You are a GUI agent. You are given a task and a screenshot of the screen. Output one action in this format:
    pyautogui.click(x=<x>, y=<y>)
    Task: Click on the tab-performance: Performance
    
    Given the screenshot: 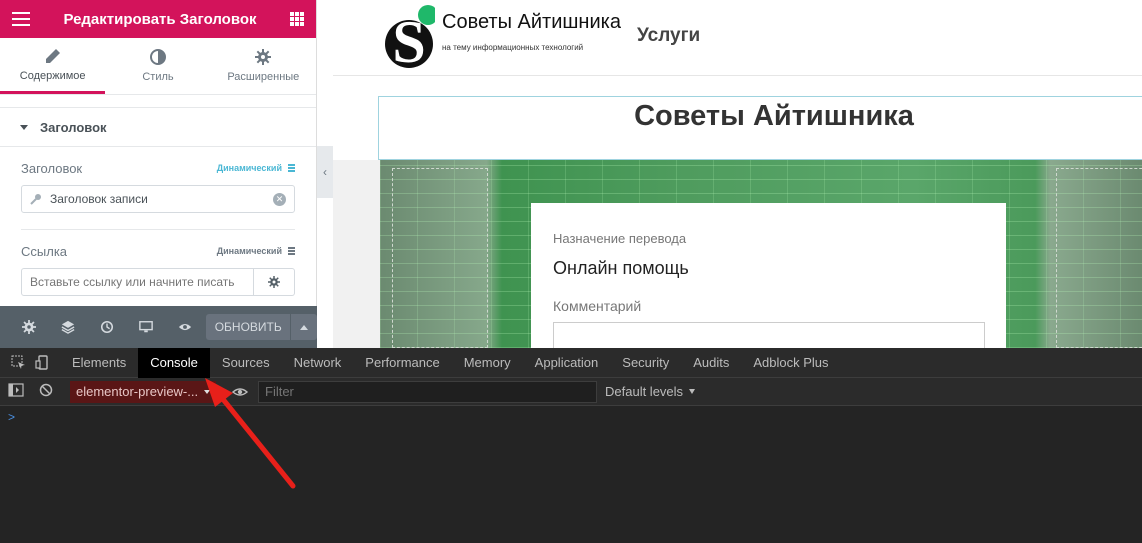 What is the action you would take?
    pyautogui.click(x=402, y=363)
    